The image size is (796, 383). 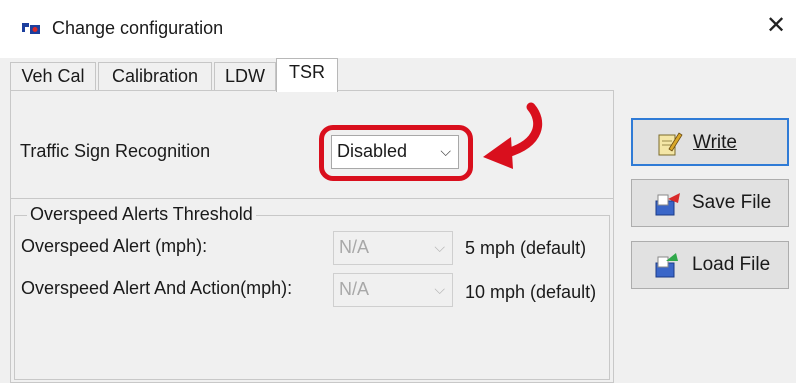 What do you see at coordinates (670, 144) in the screenshot?
I see `notepad-write-icon` at bounding box center [670, 144].